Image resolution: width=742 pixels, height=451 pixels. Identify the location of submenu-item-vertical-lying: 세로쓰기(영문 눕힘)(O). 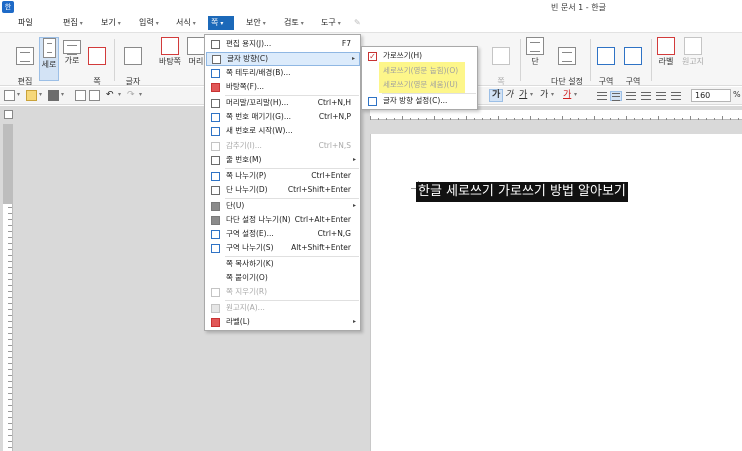
(420, 71).